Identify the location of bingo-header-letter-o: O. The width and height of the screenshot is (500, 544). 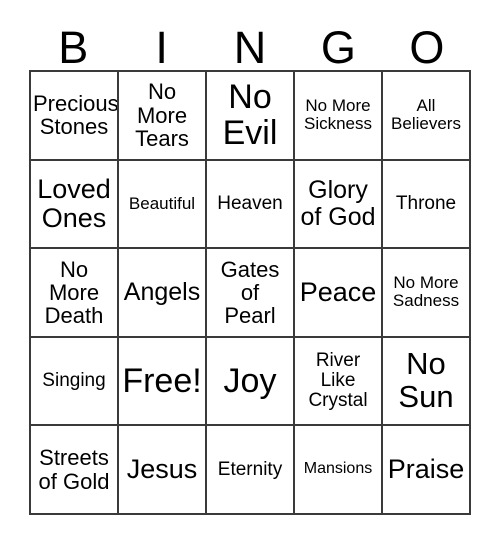
(427, 47).